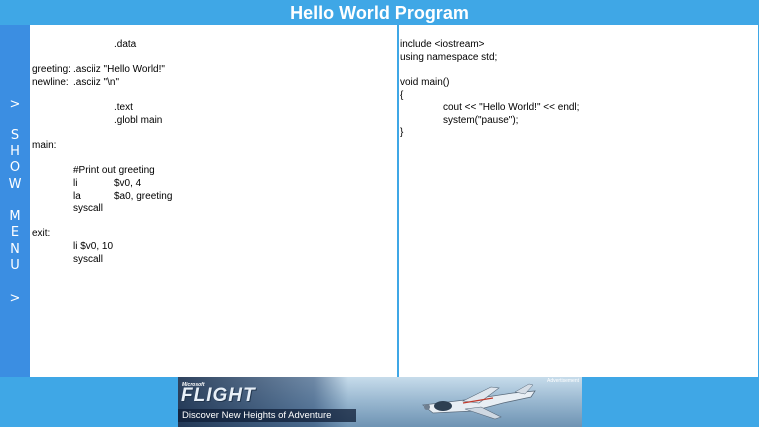 Image resolution: width=759 pixels, height=427 pixels. Describe the element at coordinates (125, 44) in the screenshot. I see `code-line: .data` at that location.